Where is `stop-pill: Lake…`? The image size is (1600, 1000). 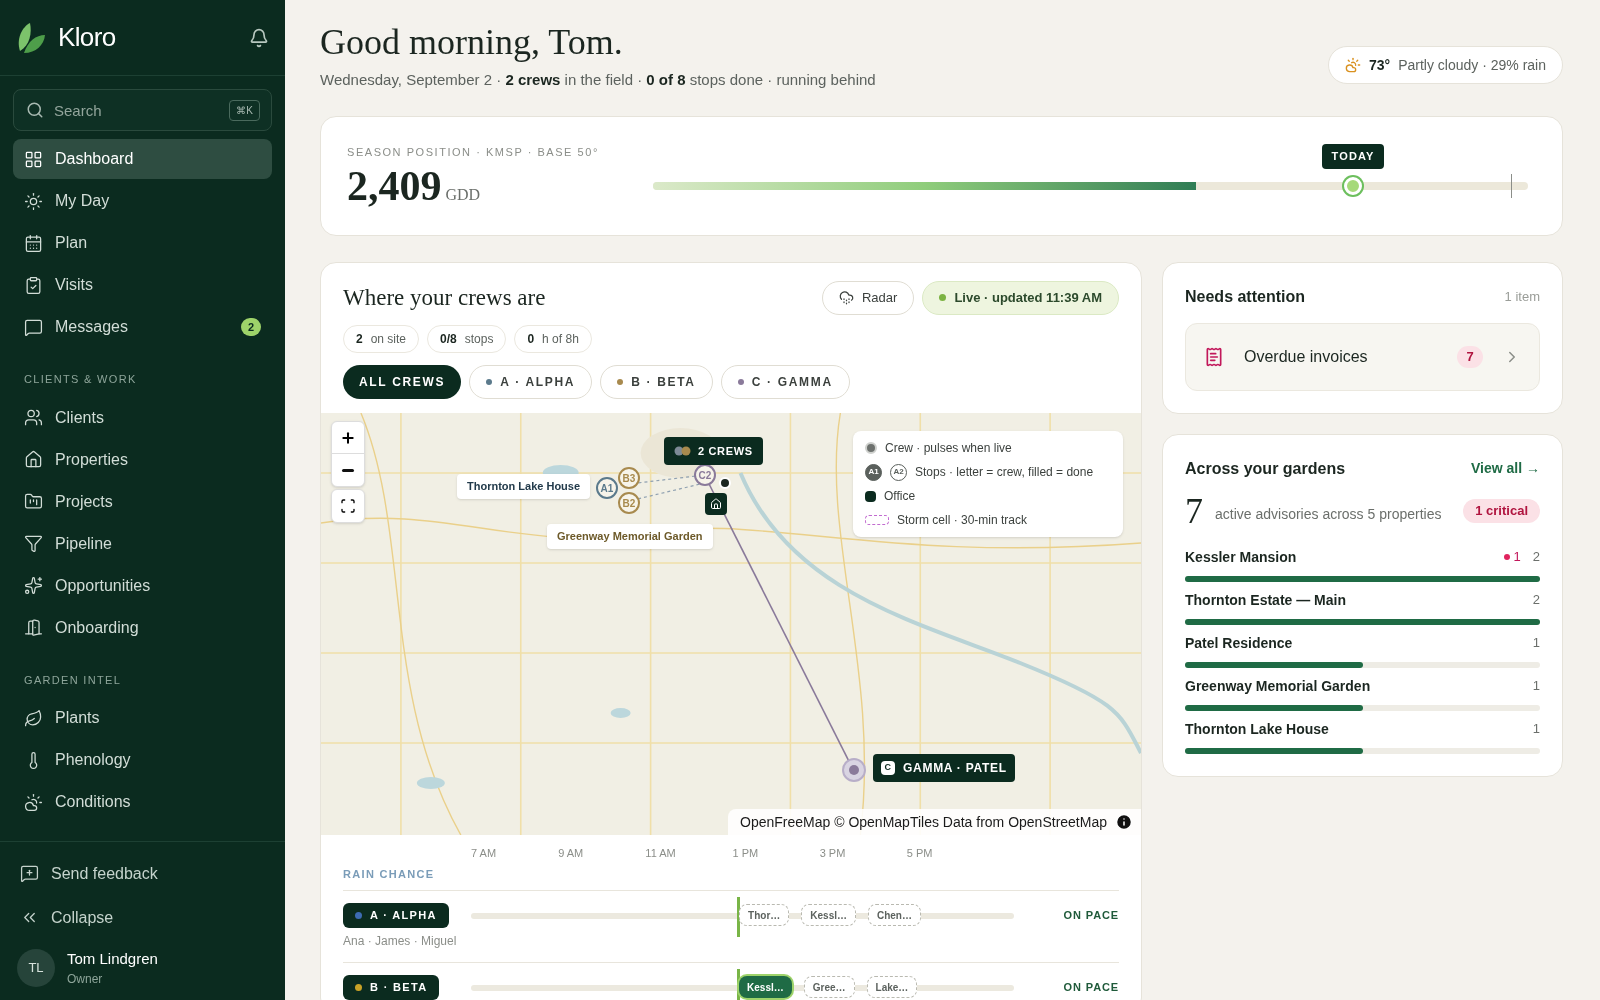
stop-pill: Lake… is located at coordinates (892, 987).